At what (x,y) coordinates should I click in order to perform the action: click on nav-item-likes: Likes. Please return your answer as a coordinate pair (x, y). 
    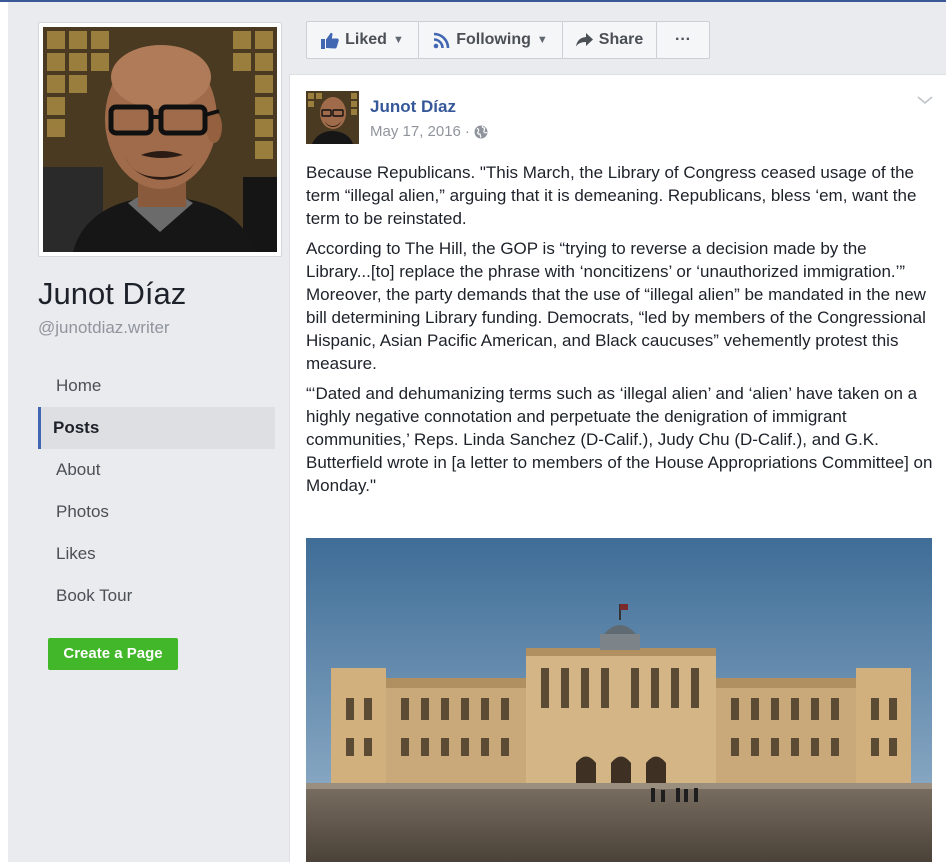
    Looking at the image, I should click on (156, 554).